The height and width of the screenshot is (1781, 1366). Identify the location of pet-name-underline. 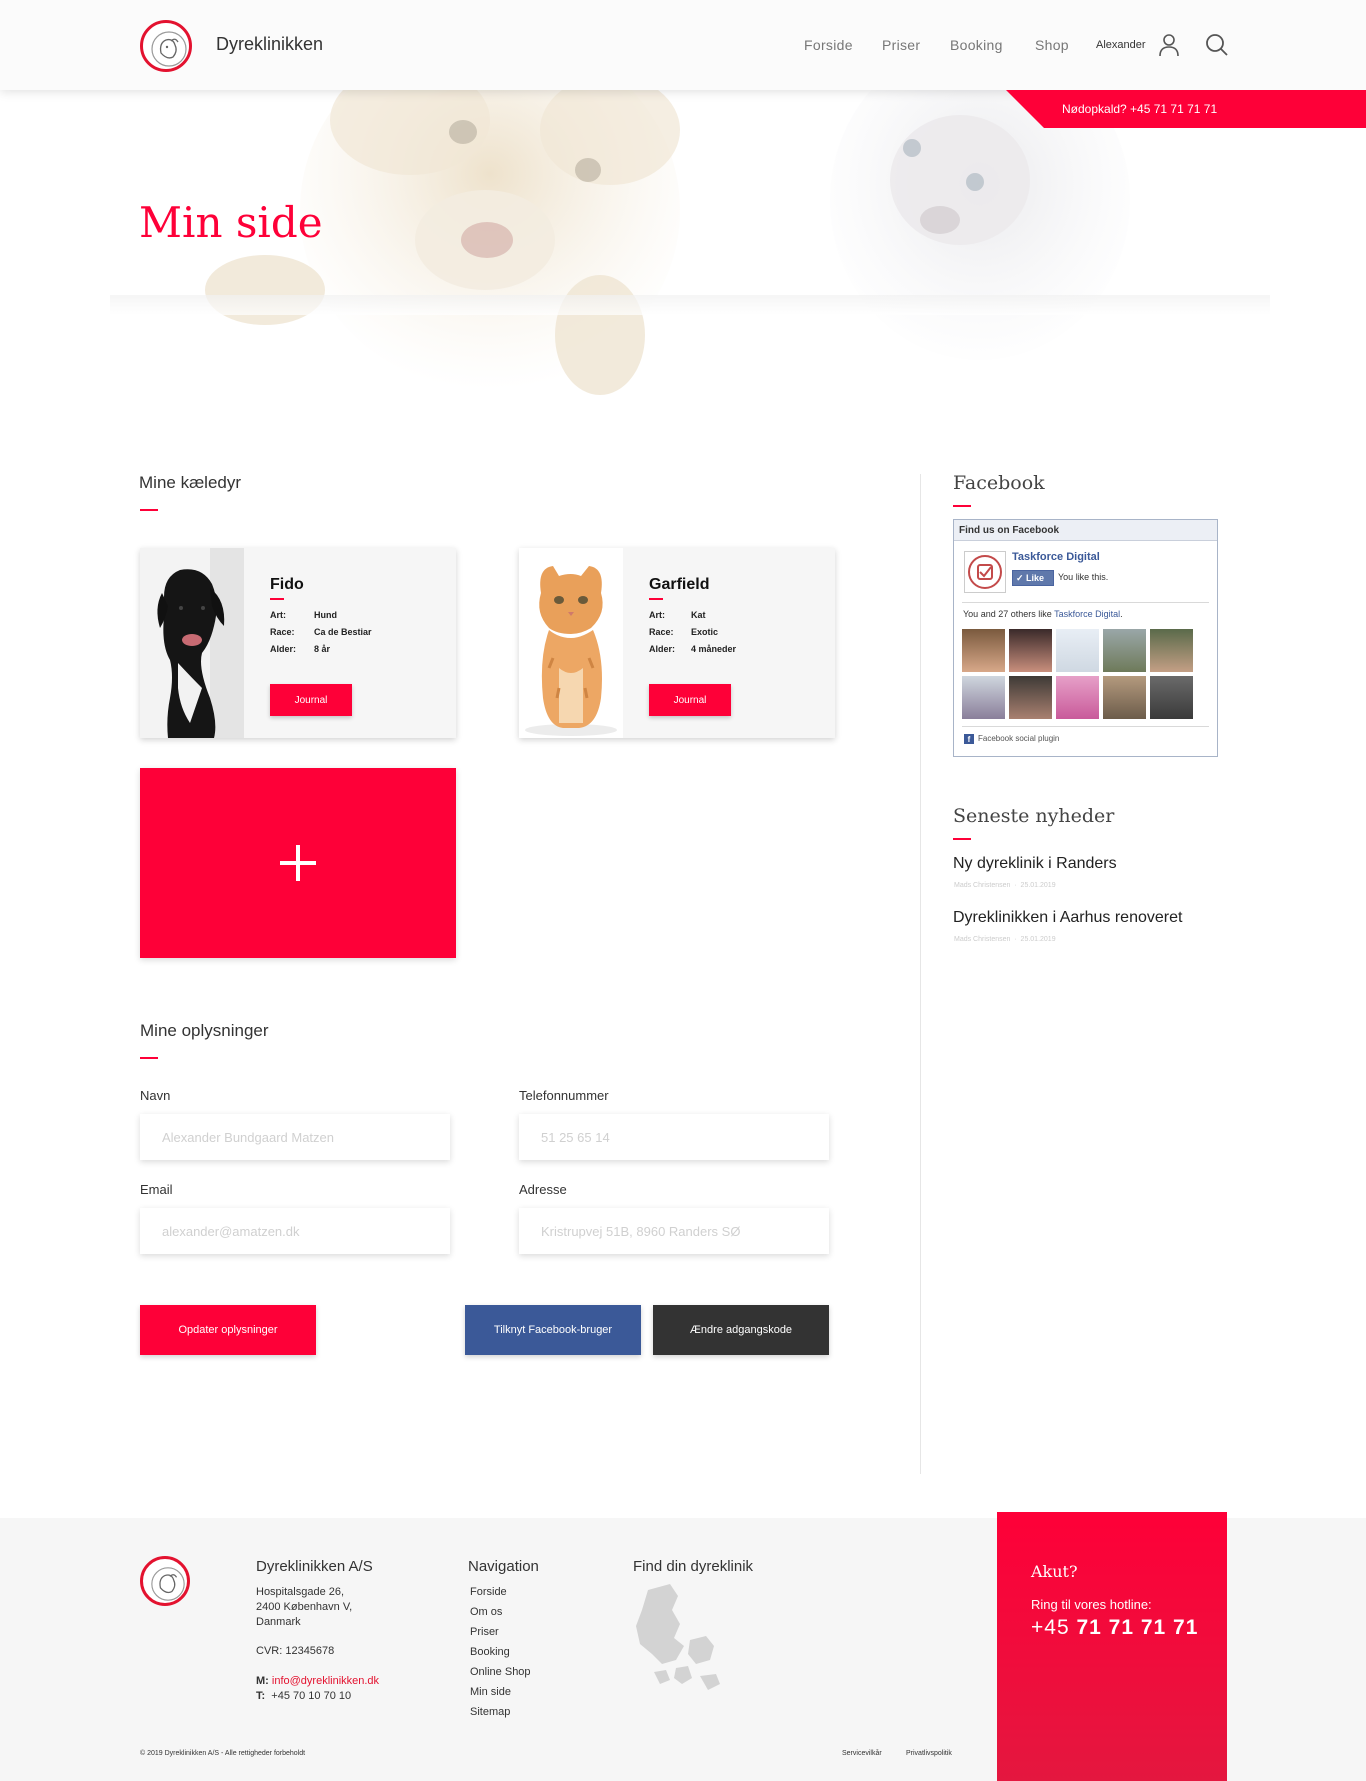
(656, 599).